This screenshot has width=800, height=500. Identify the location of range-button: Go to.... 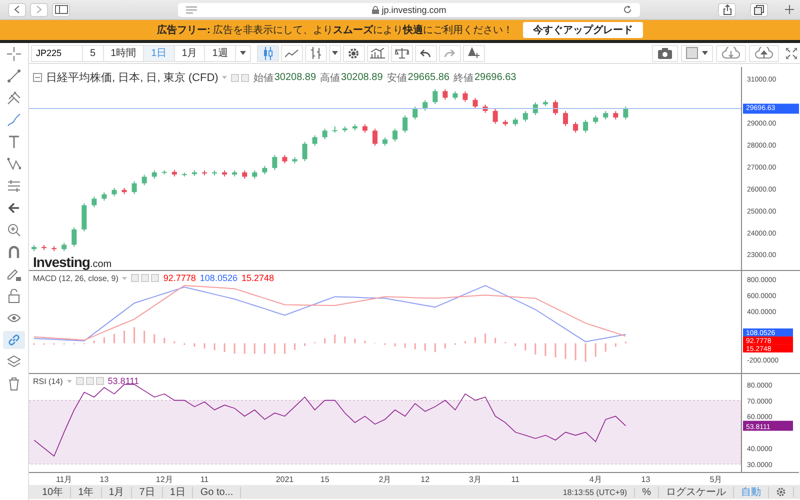
(217, 492).